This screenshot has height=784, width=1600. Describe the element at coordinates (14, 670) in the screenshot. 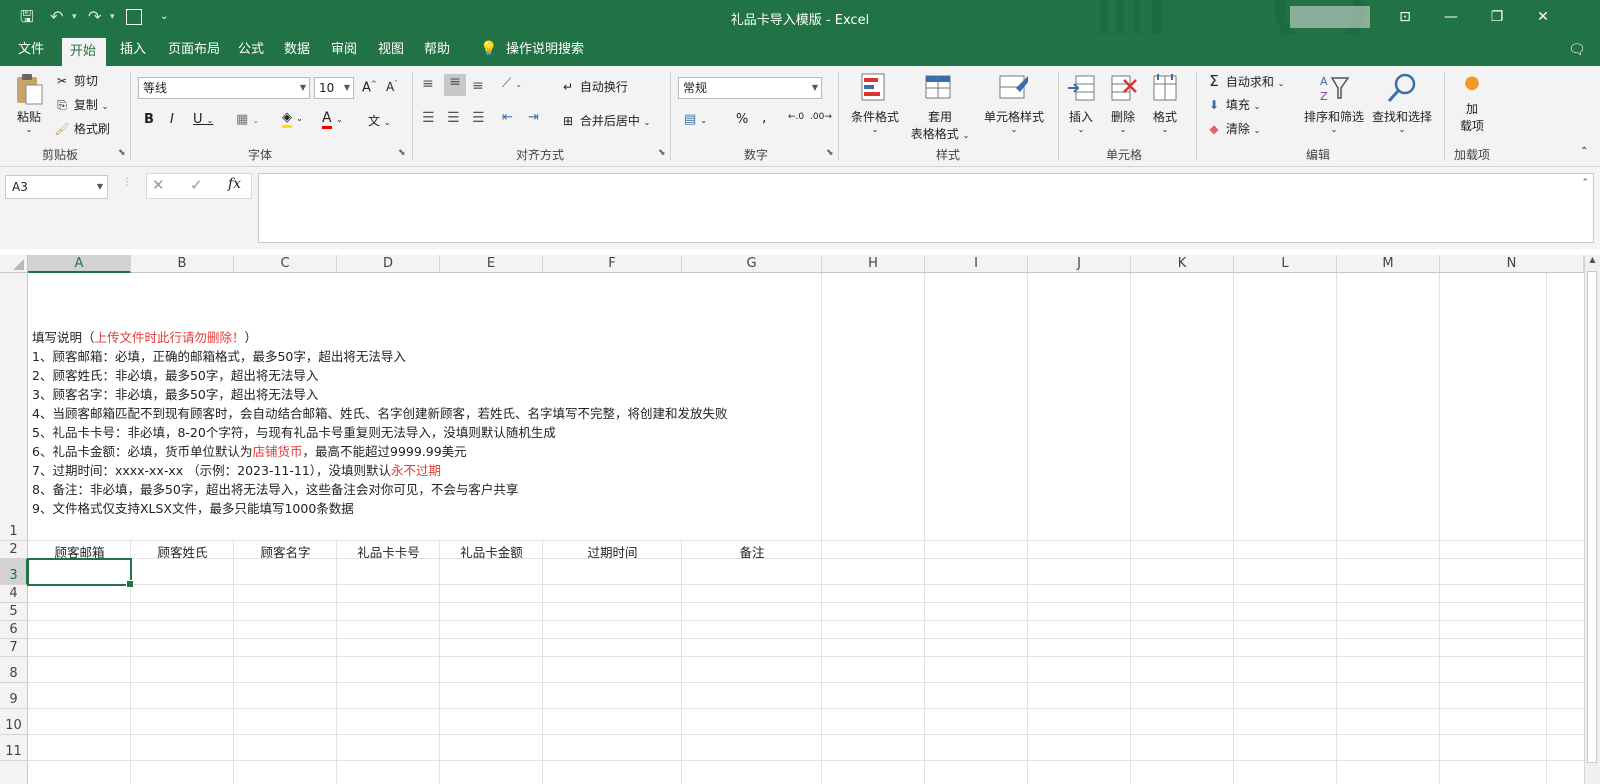

I see `row-header-8: 8` at that location.